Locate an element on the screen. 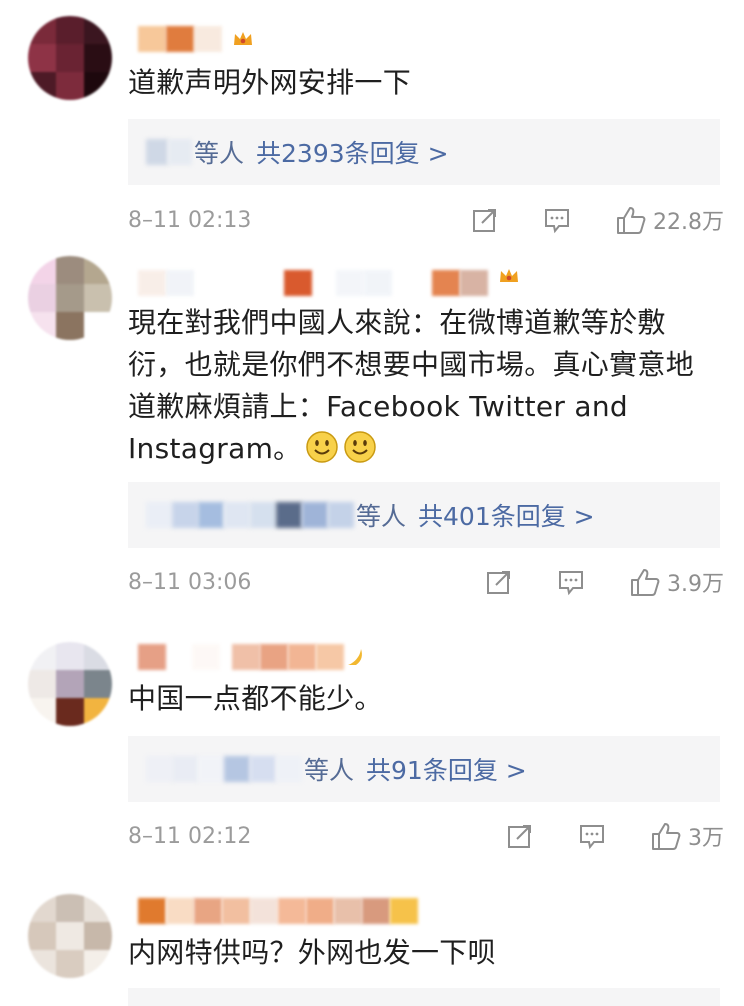 The height and width of the screenshot is (1006, 744). like-button: 22.8万 is located at coordinates (669, 220).